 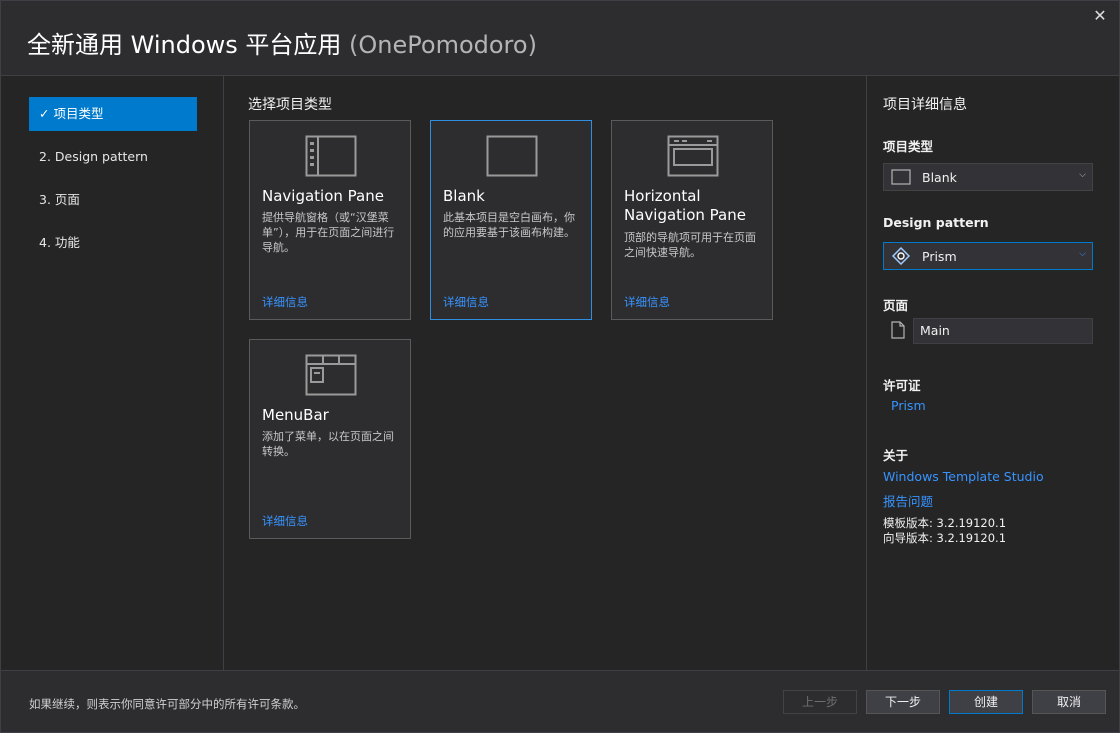 What do you see at coordinates (290, 105) in the screenshot?
I see `panel-heading: 选择项目类型` at bounding box center [290, 105].